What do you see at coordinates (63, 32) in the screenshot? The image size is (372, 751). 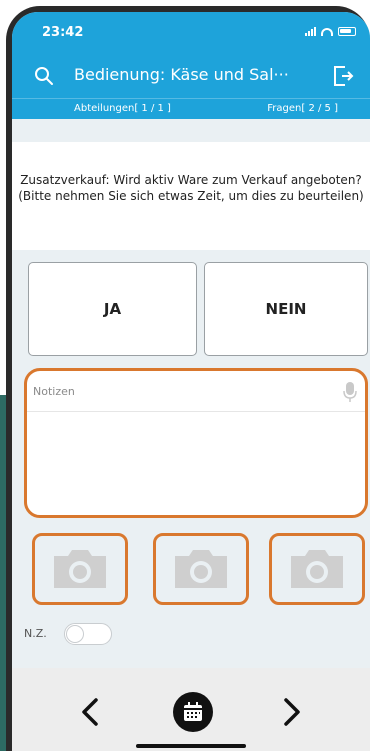 I see `status-time: 23:42` at bounding box center [63, 32].